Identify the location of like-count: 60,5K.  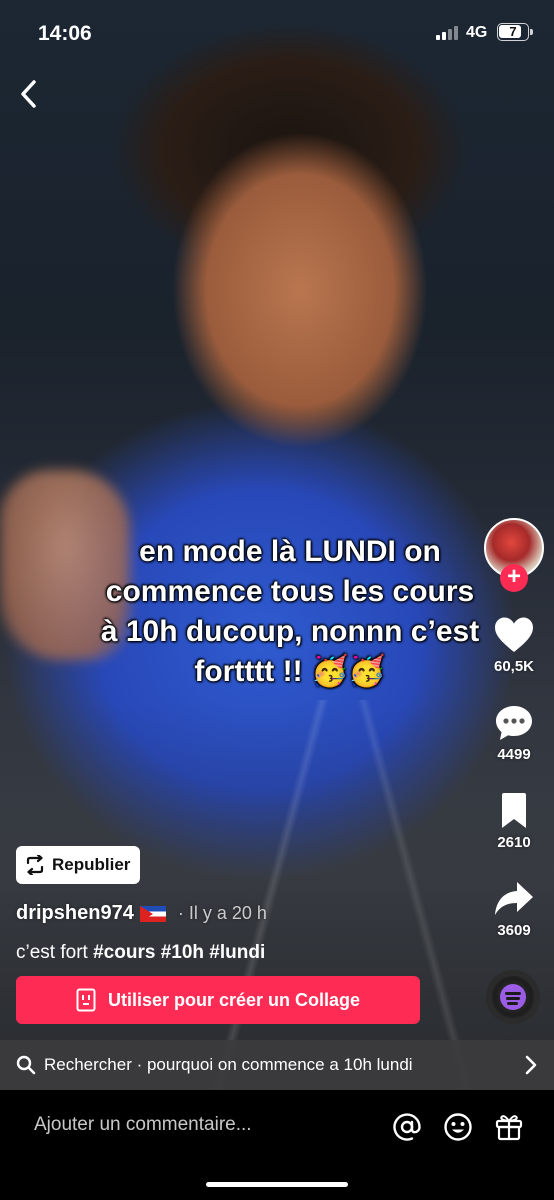
(514, 666).